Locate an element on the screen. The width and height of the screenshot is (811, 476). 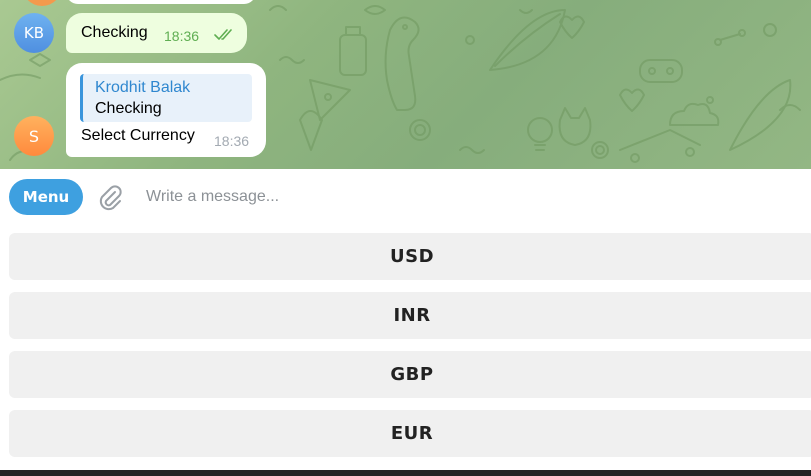
currency-button-gbp: GBP is located at coordinates (410, 374).